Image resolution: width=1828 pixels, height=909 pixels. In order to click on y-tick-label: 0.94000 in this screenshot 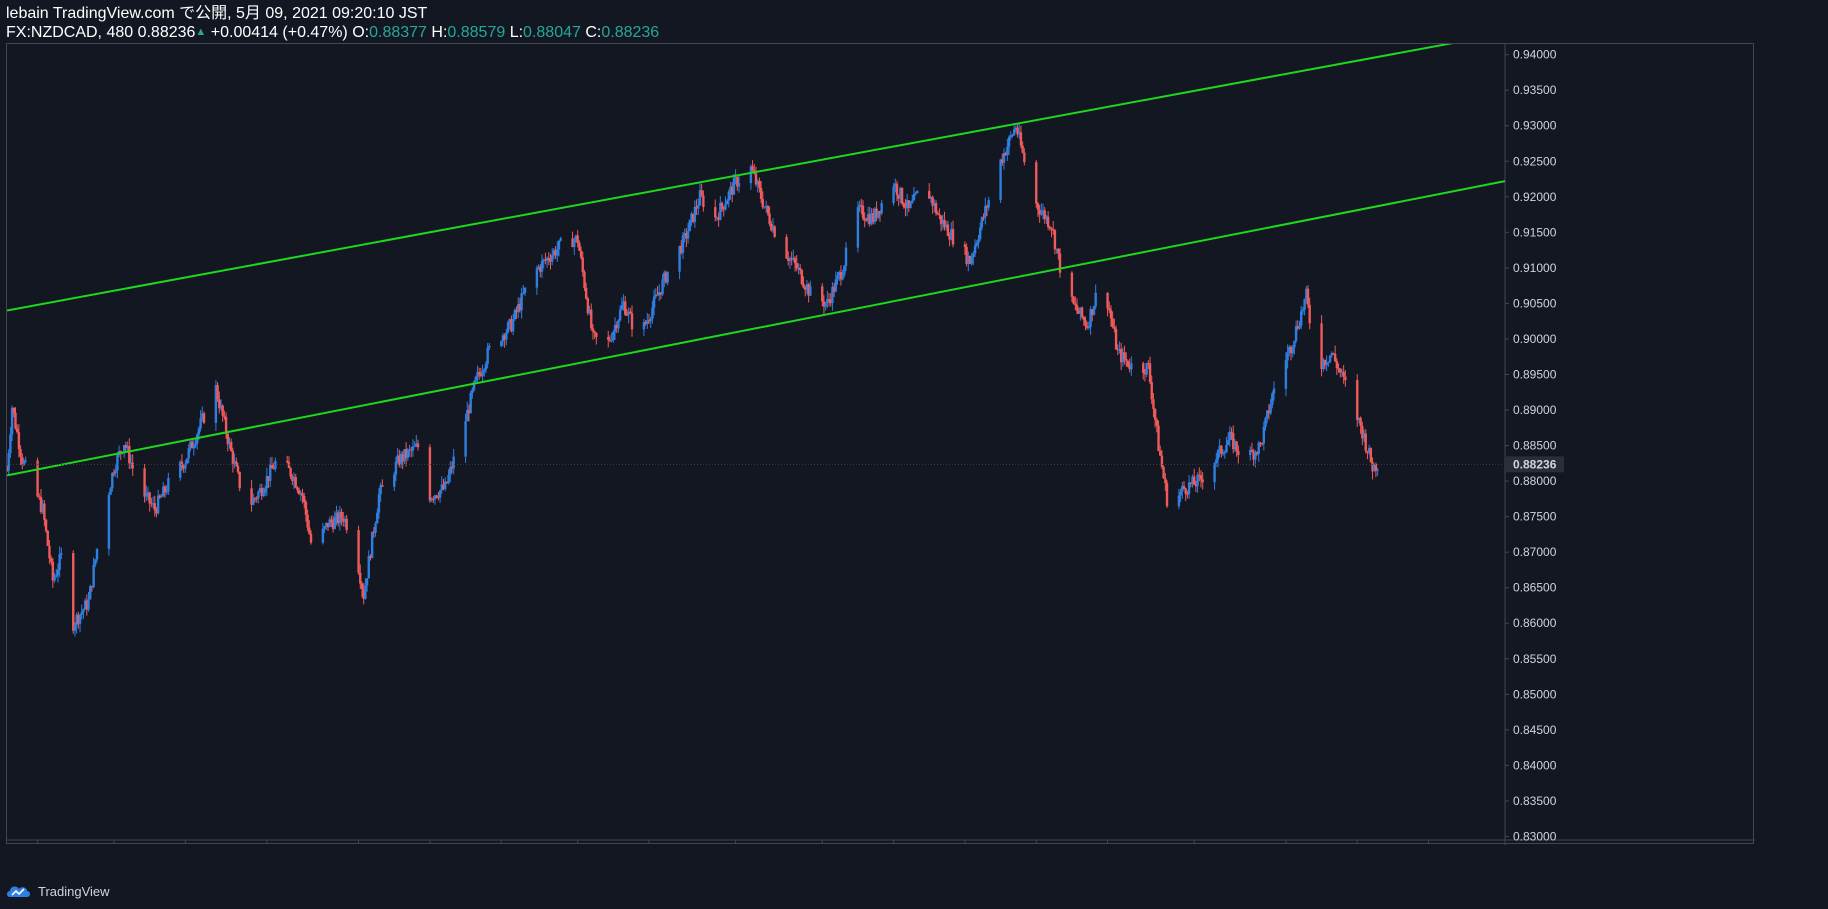, I will do `click(1535, 55)`.